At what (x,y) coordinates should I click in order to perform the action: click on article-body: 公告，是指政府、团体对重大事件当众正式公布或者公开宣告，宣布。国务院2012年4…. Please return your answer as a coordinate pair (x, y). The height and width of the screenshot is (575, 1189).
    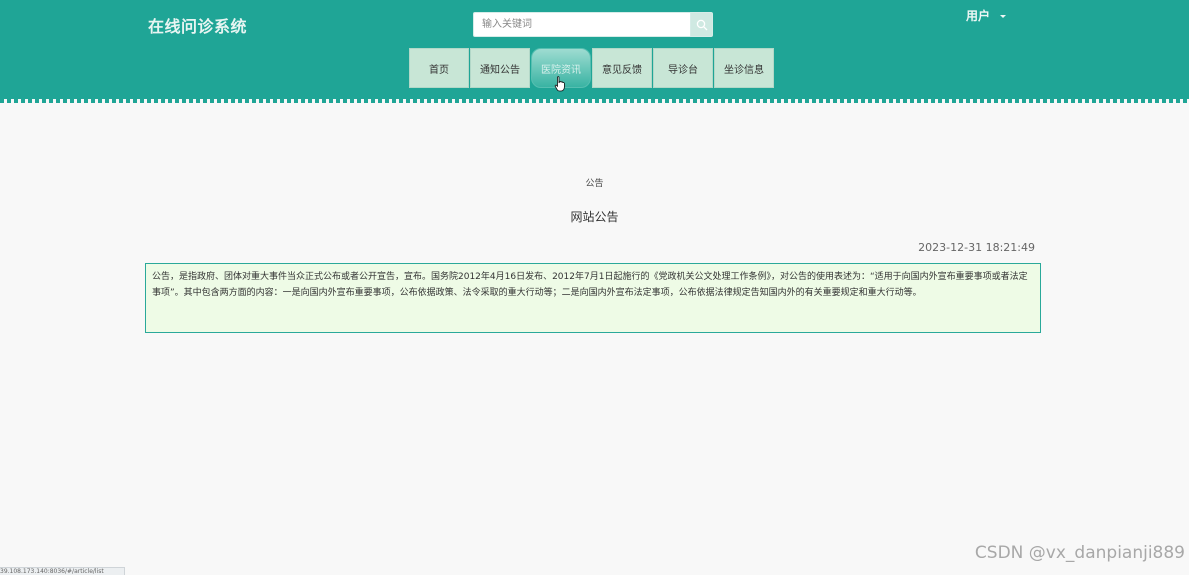
    Looking at the image, I should click on (593, 298).